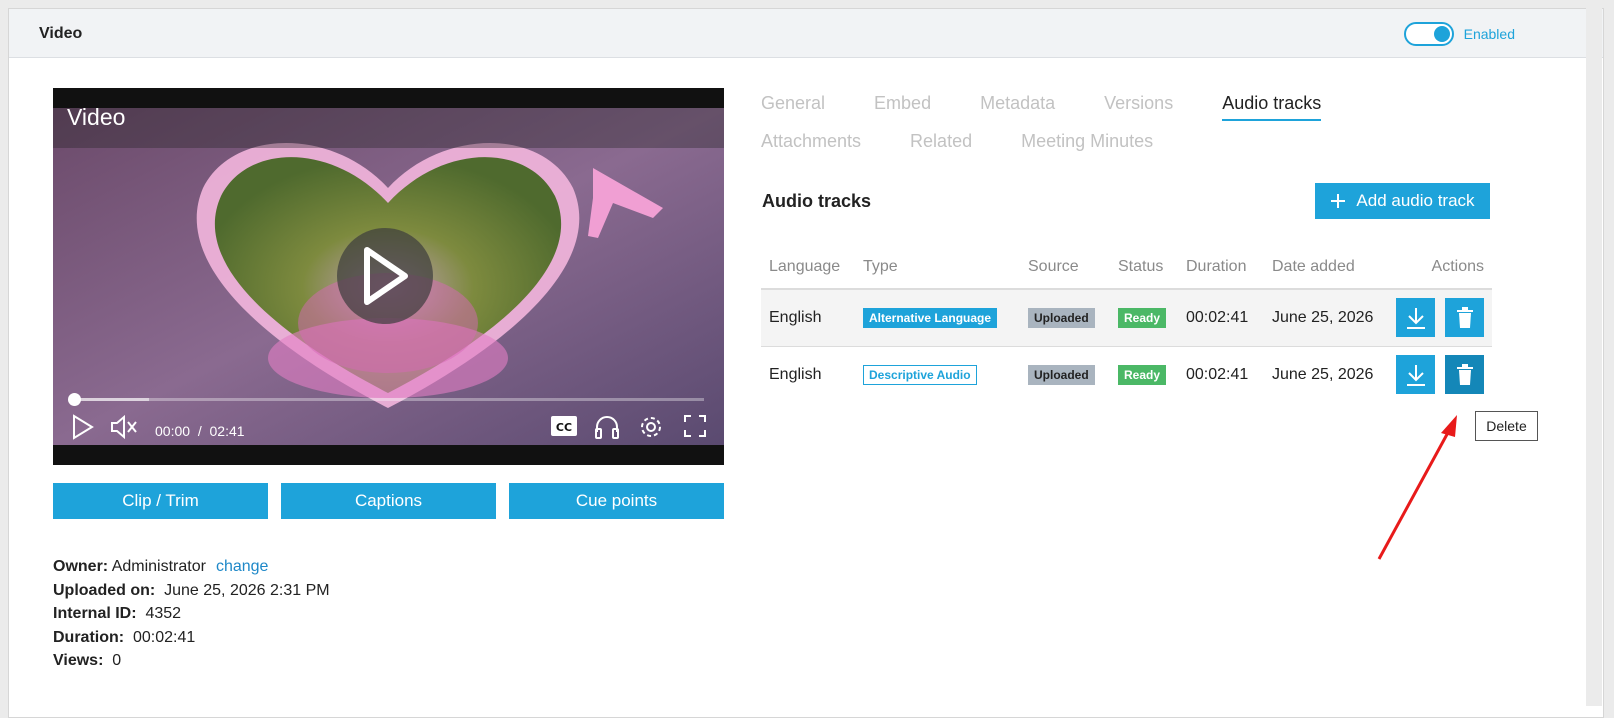 The height and width of the screenshot is (718, 1614). Describe the element at coordinates (920, 374) in the screenshot. I see `type-badge: Descriptive Audio` at that location.